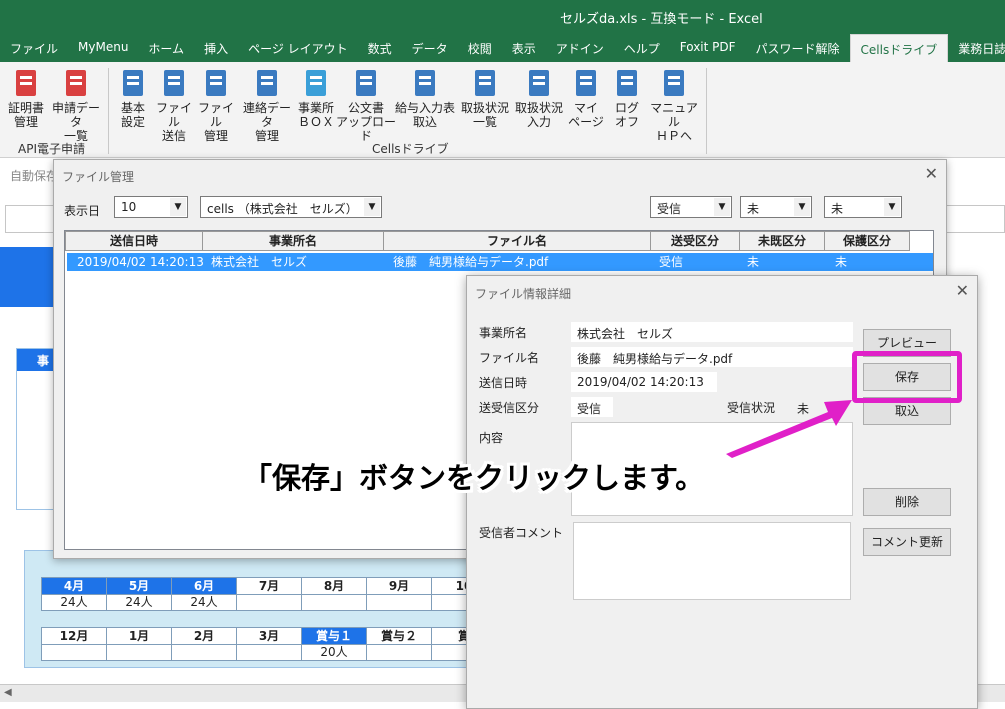  Describe the element at coordinates (204, 586) in the screenshot. I see `month-header-cell: 6月` at that location.